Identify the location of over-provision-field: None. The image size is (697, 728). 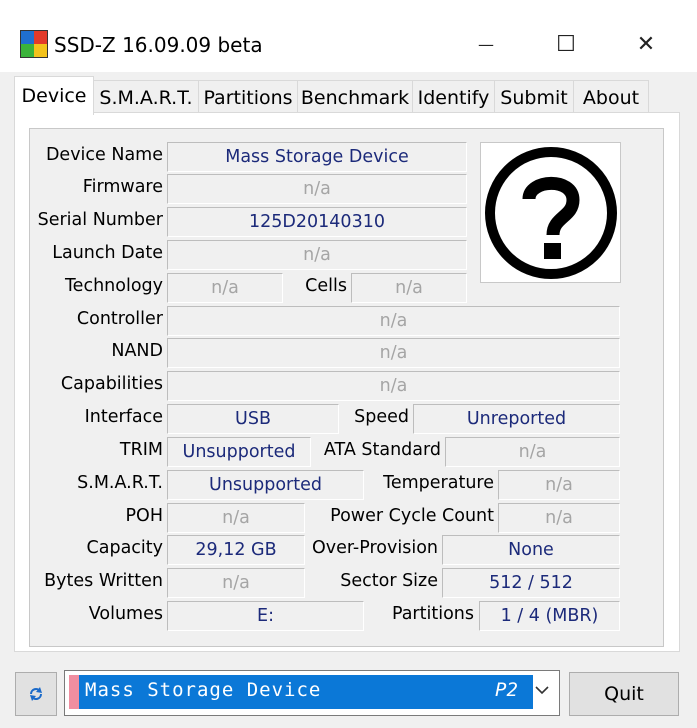
(531, 550).